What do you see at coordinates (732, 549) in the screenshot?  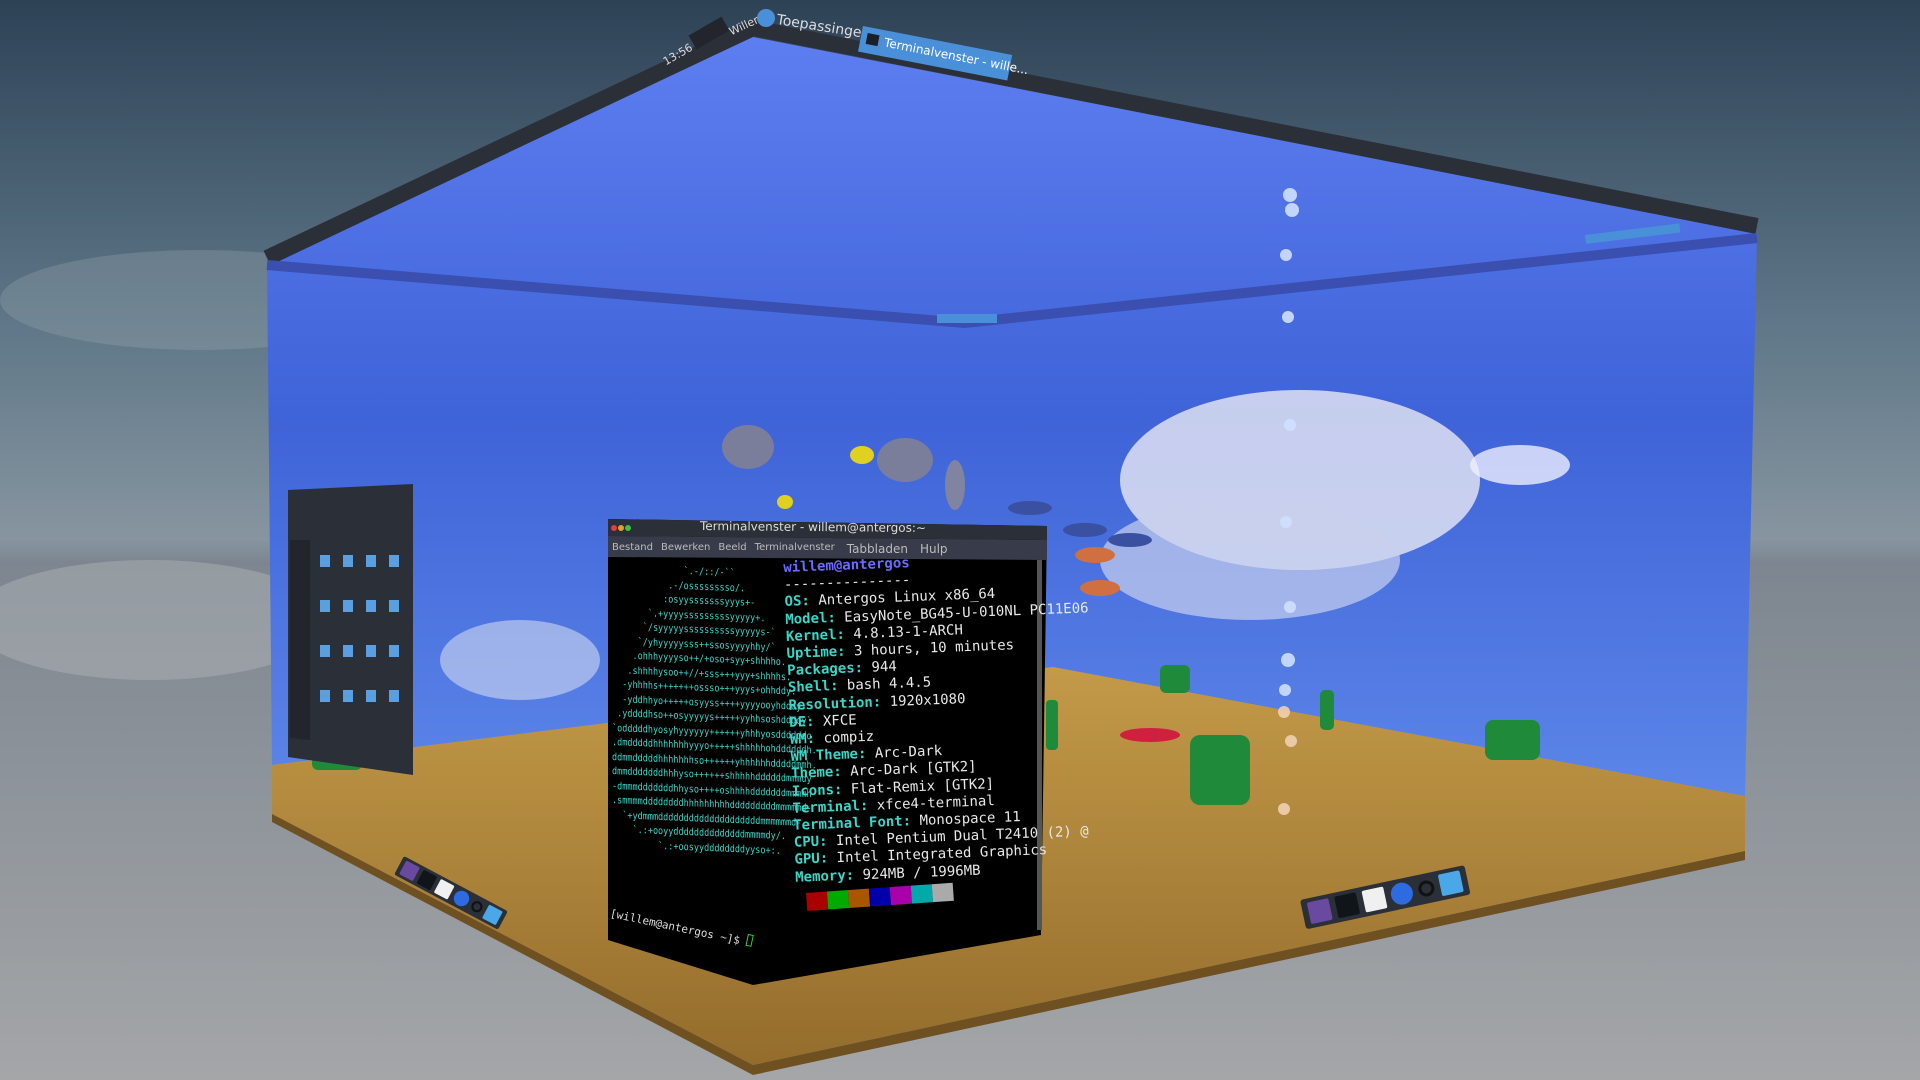 I see `menu-beeld: Beeld` at bounding box center [732, 549].